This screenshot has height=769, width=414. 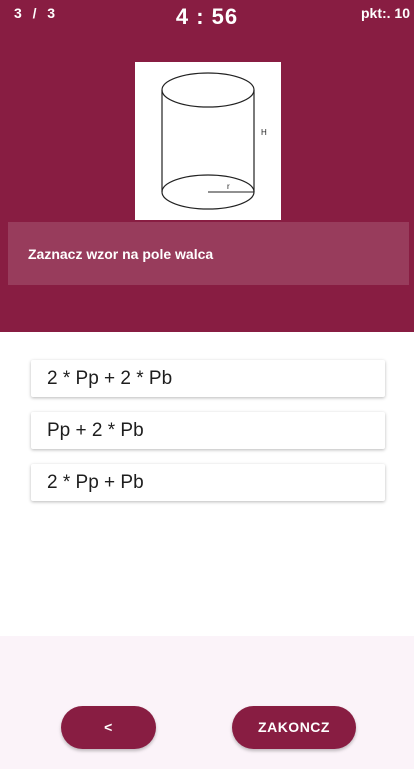 I want to click on question-box: Zaznacz wzor na pole walca, so click(x=208, y=253).